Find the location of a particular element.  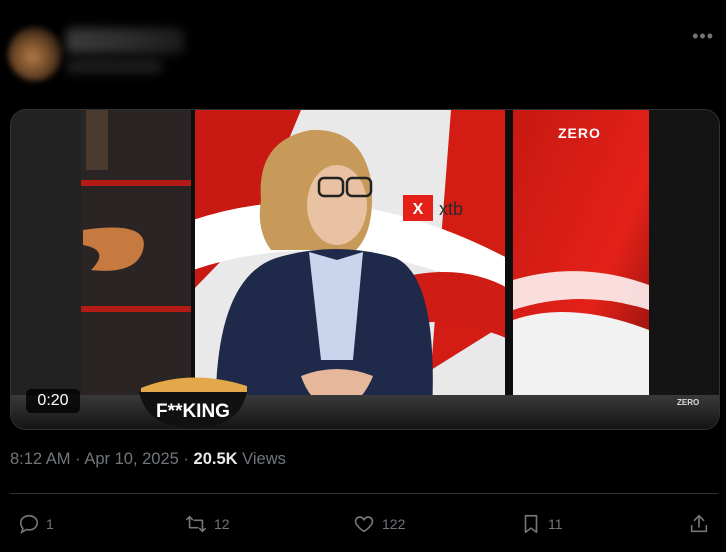

video-duration: 0:20 is located at coordinates (53, 401).